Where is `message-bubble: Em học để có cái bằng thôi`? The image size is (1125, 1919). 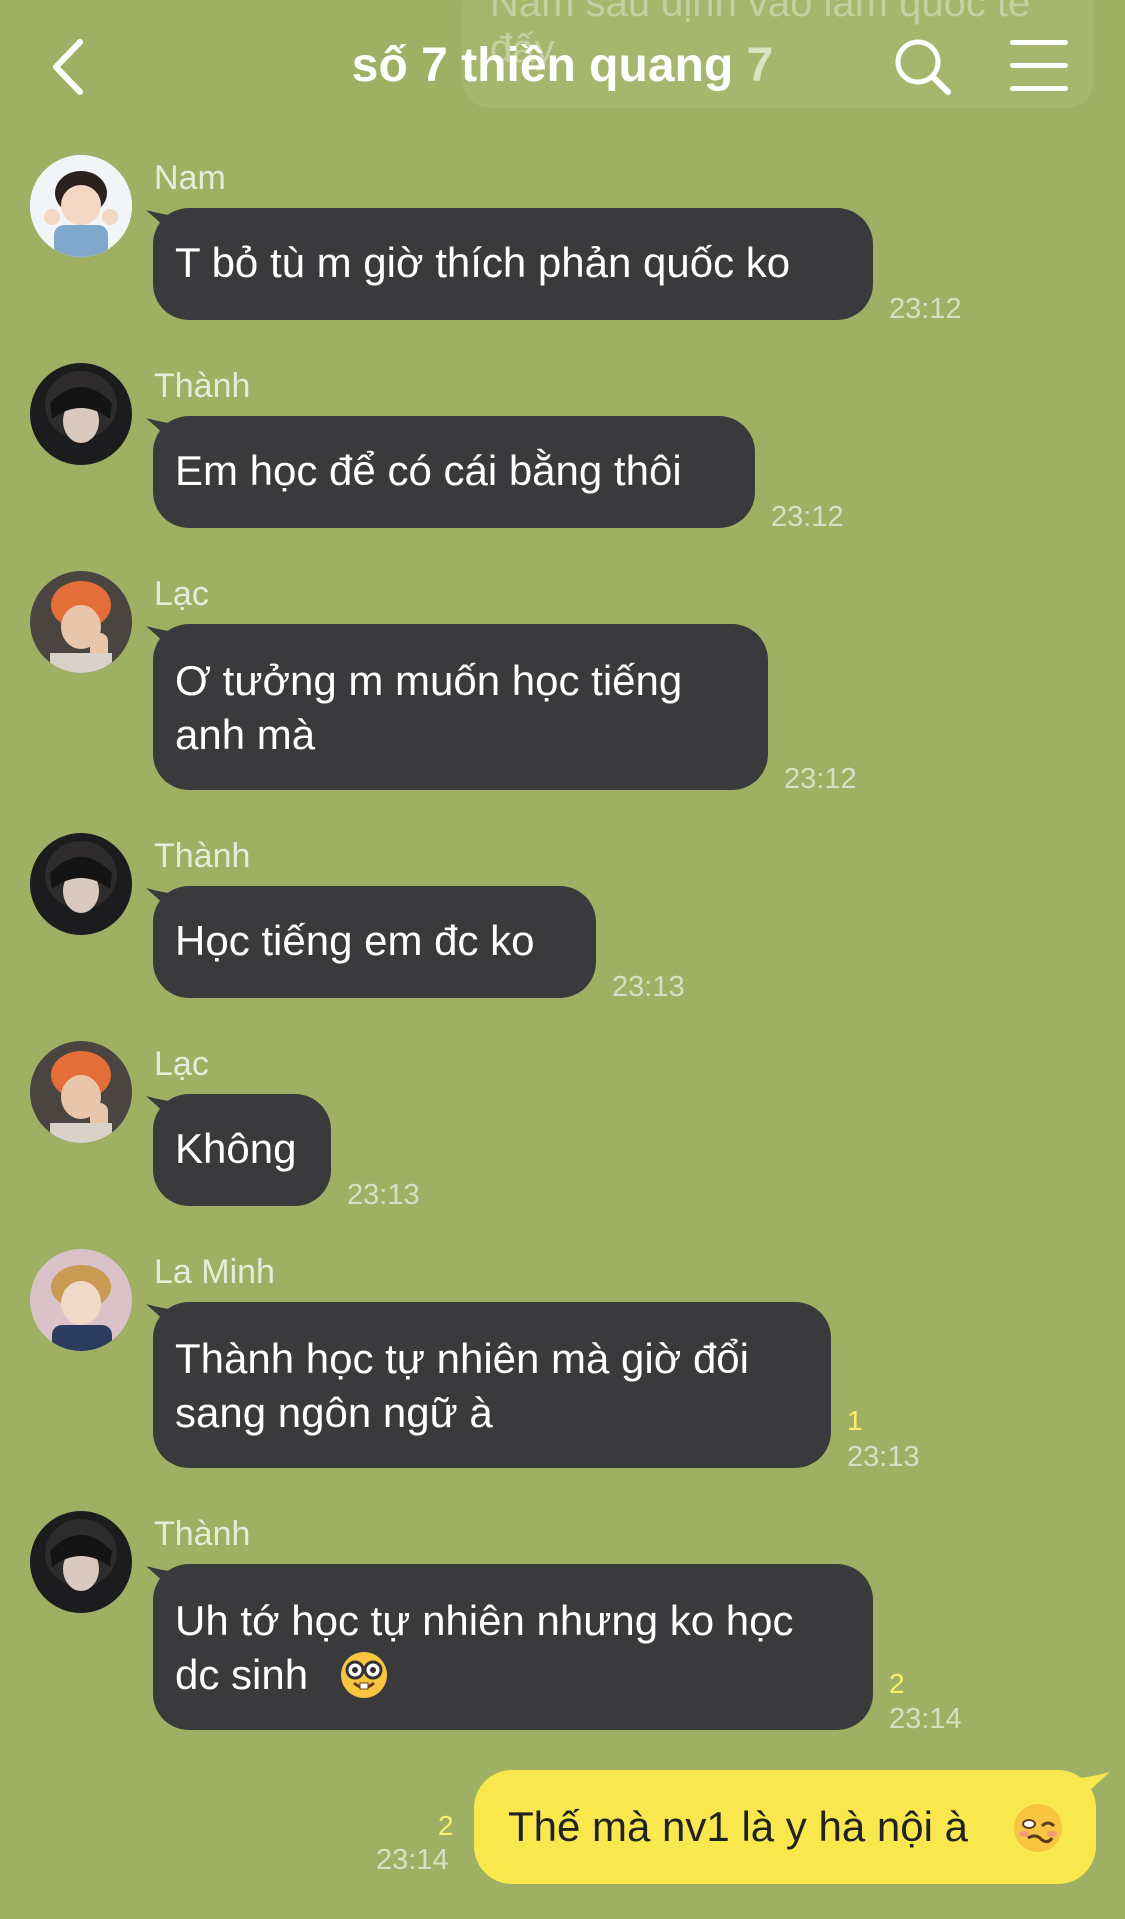 message-bubble: Em học để có cái bằng thôi is located at coordinates (454, 472).